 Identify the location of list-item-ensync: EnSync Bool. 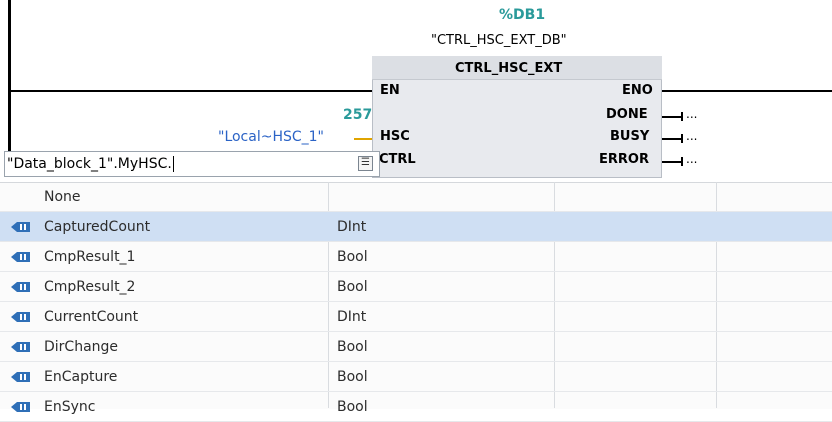
(416, 407).